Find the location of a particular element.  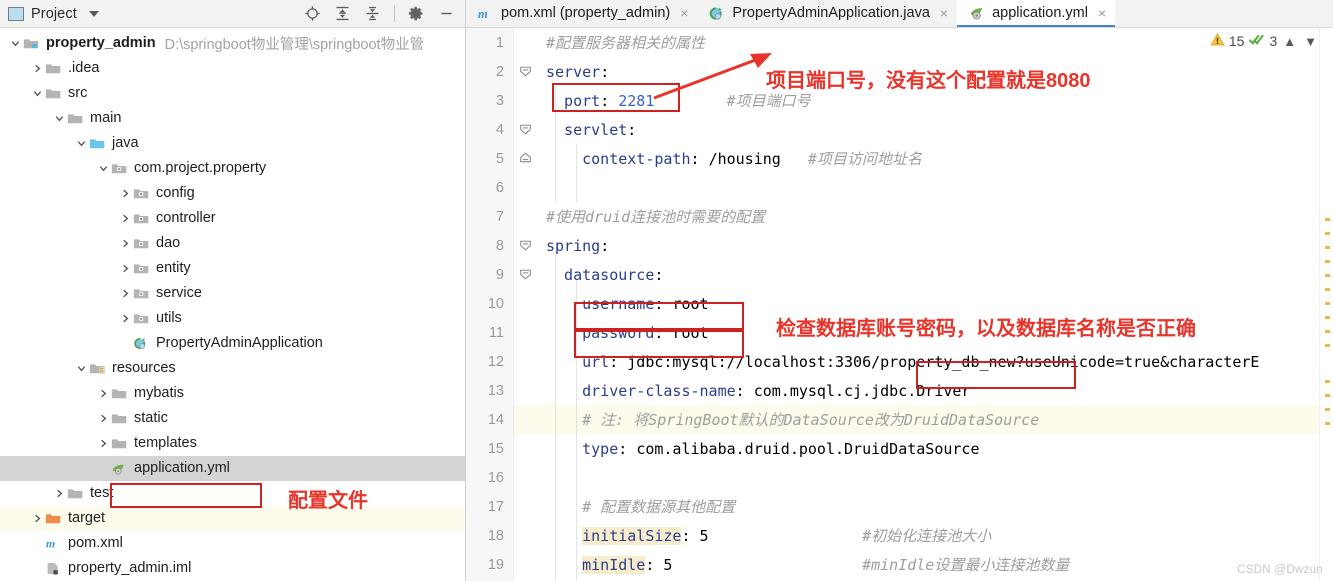

tree-item-property-admin-iml: property_admin.iml is located at coordinates (232, 568).